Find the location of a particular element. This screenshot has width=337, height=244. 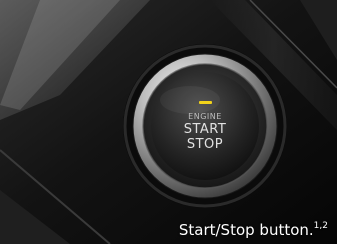

photo-caption: Start/Stop button.1,2 is located at coordinates (253, 230).